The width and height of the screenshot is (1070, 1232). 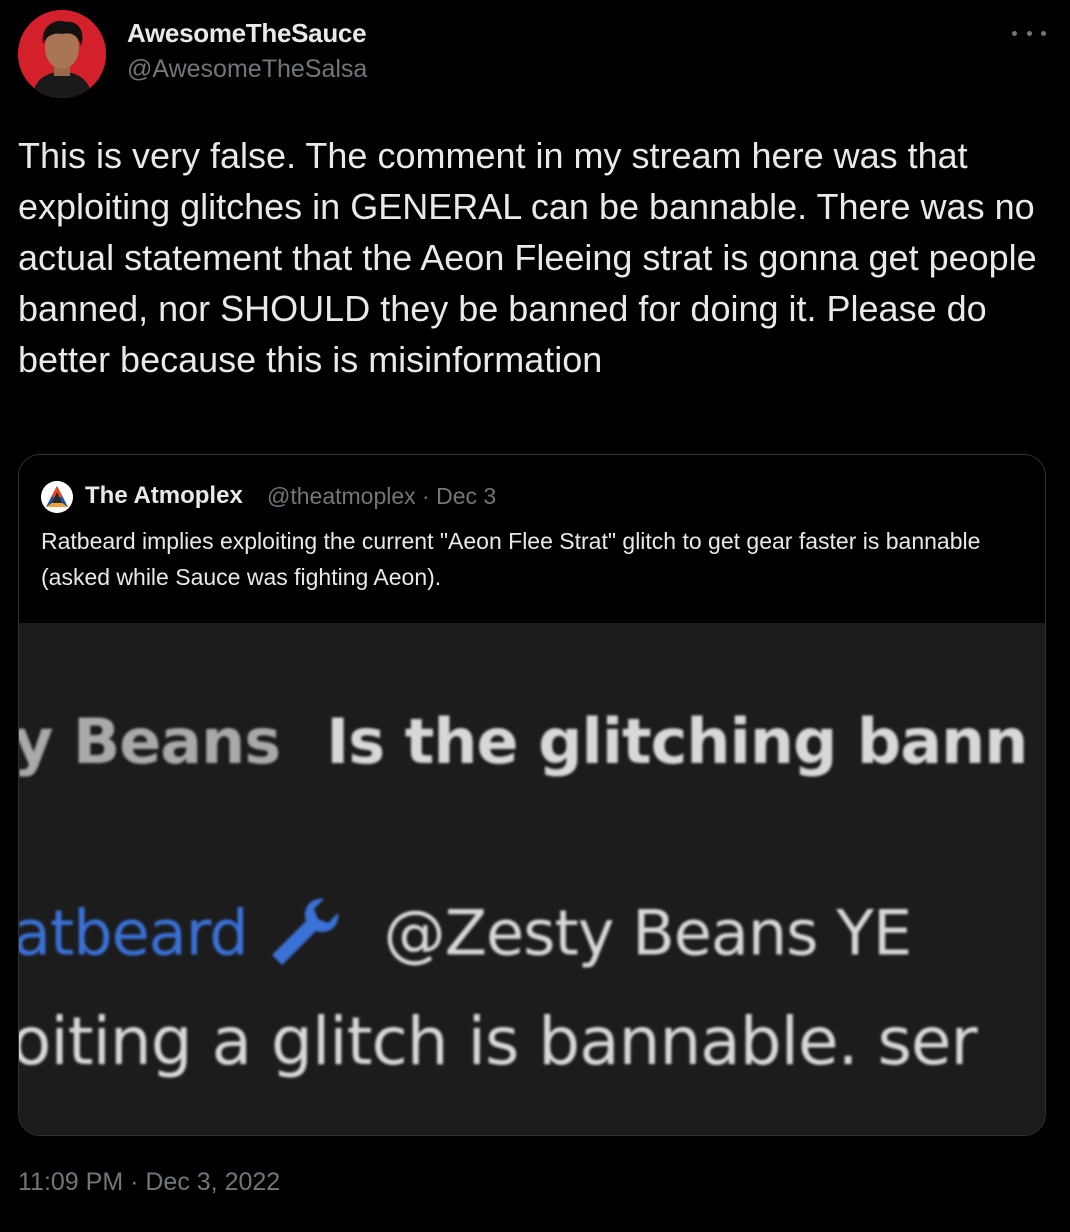 I want to click on quoted-handle-date: @theatmoplex · Dec 3, so click(x=381, y=496).